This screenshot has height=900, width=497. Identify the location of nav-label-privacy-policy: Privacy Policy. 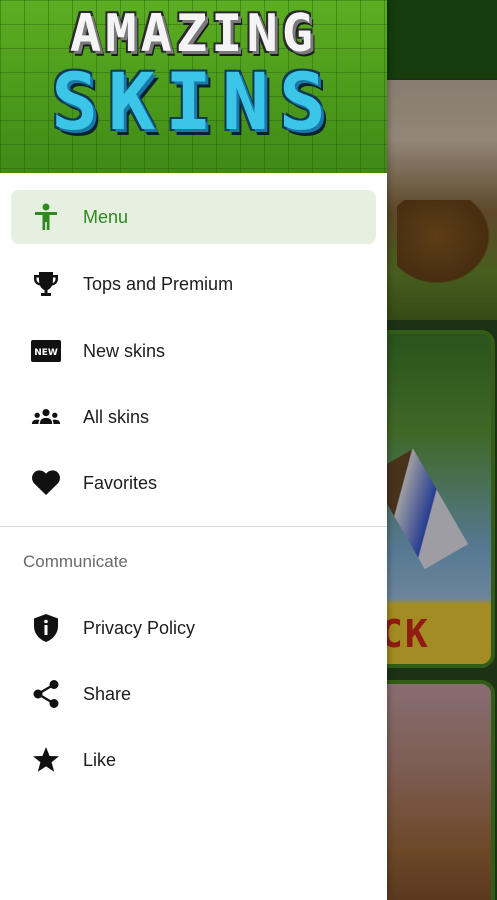
(139, 628).